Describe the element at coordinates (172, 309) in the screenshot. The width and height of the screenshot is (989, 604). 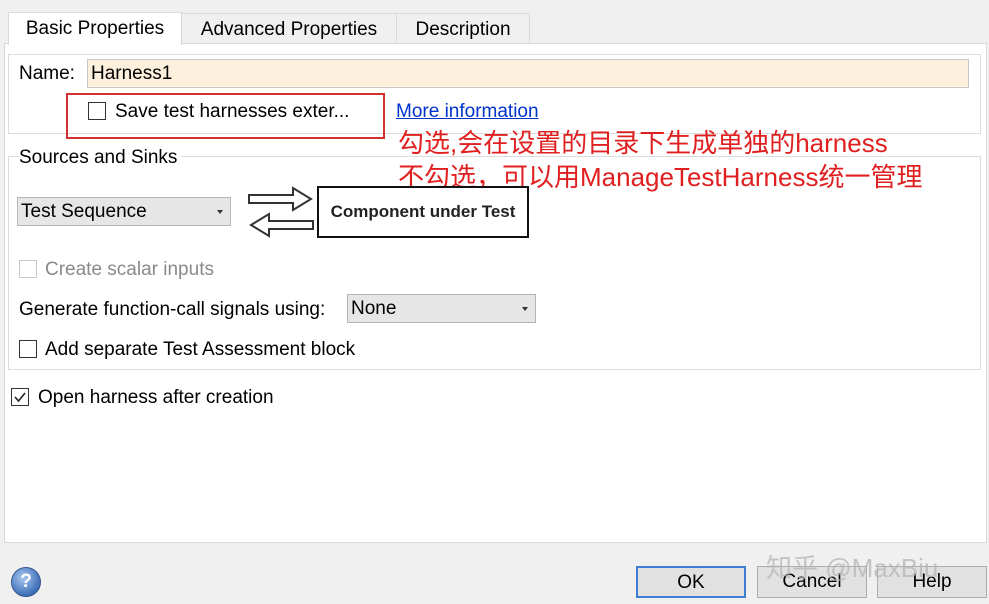
I see `function-call-label: Generate function-call signals using:` at that location.